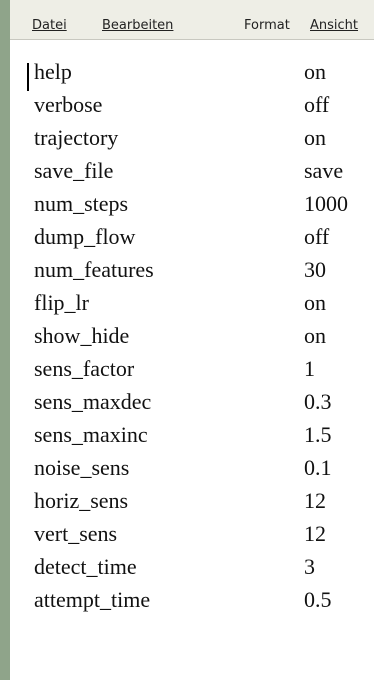 This screenshot has height=680, width=374. I want to click on setting-value: 0.3, so click(318, 401).